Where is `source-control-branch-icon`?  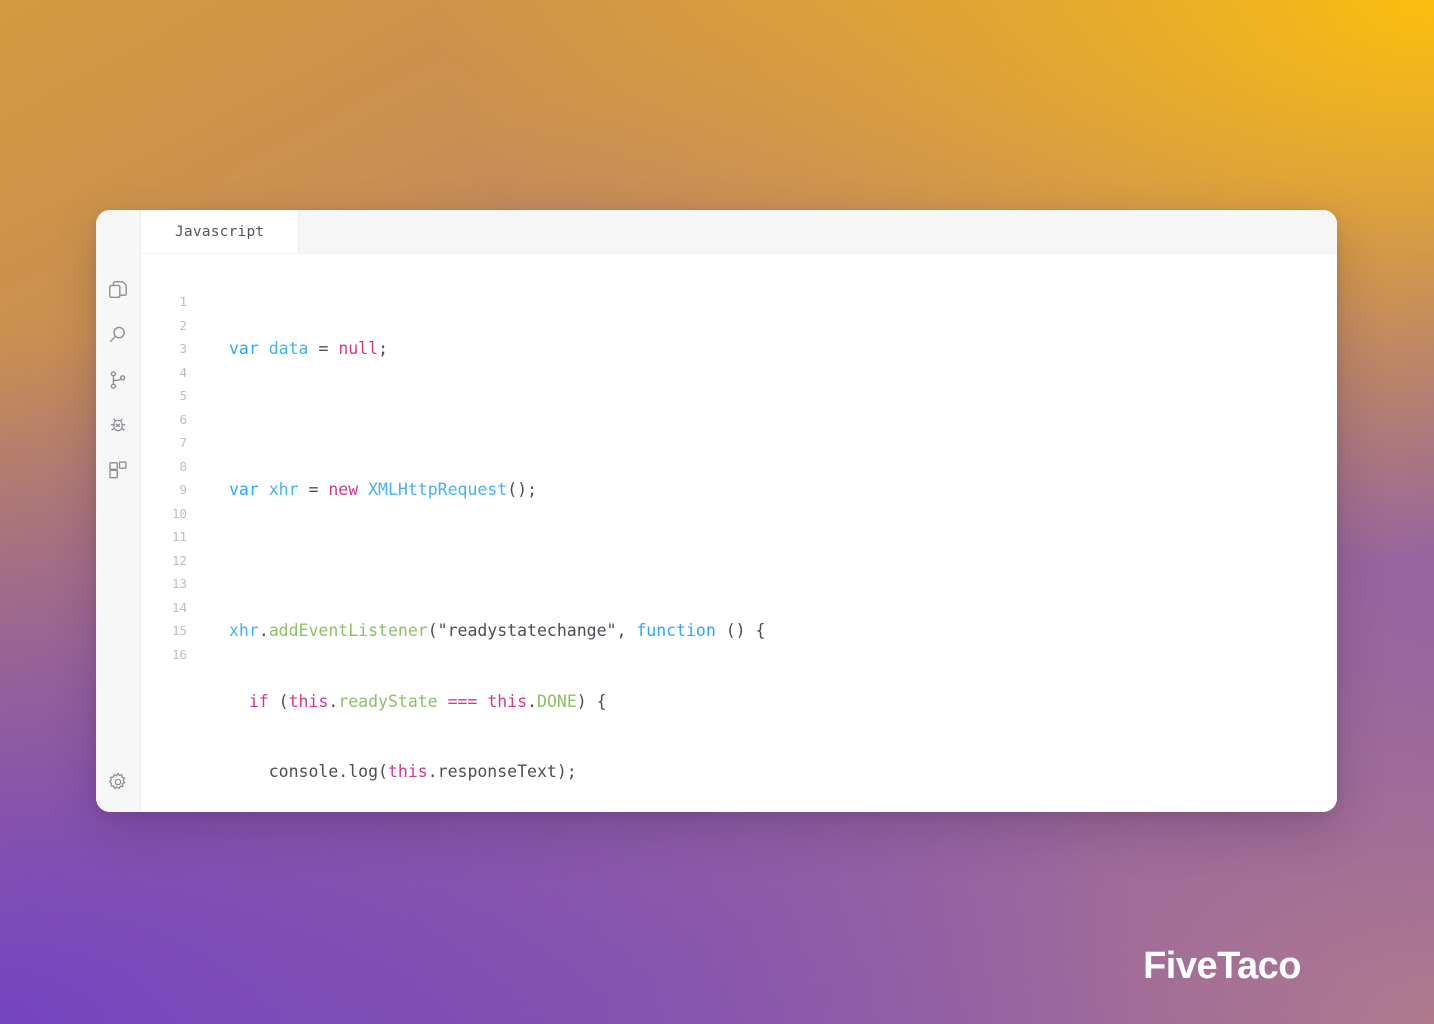
source-control-branch-icon is located at coordinates (118, 380).